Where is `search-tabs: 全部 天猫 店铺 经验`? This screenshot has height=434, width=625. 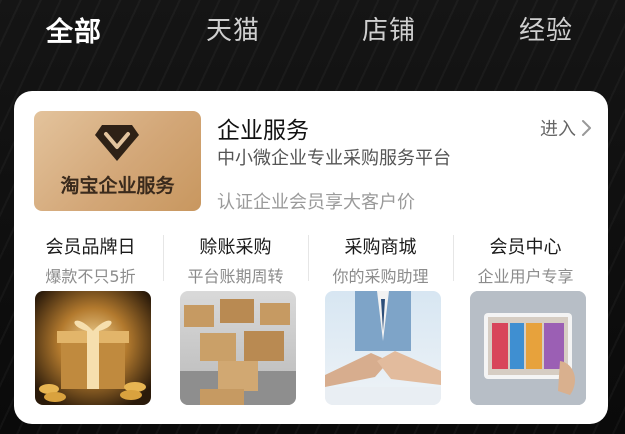 search-tabs: 全部 天猫 店铺 经验 is located at coordinates (312, 31).